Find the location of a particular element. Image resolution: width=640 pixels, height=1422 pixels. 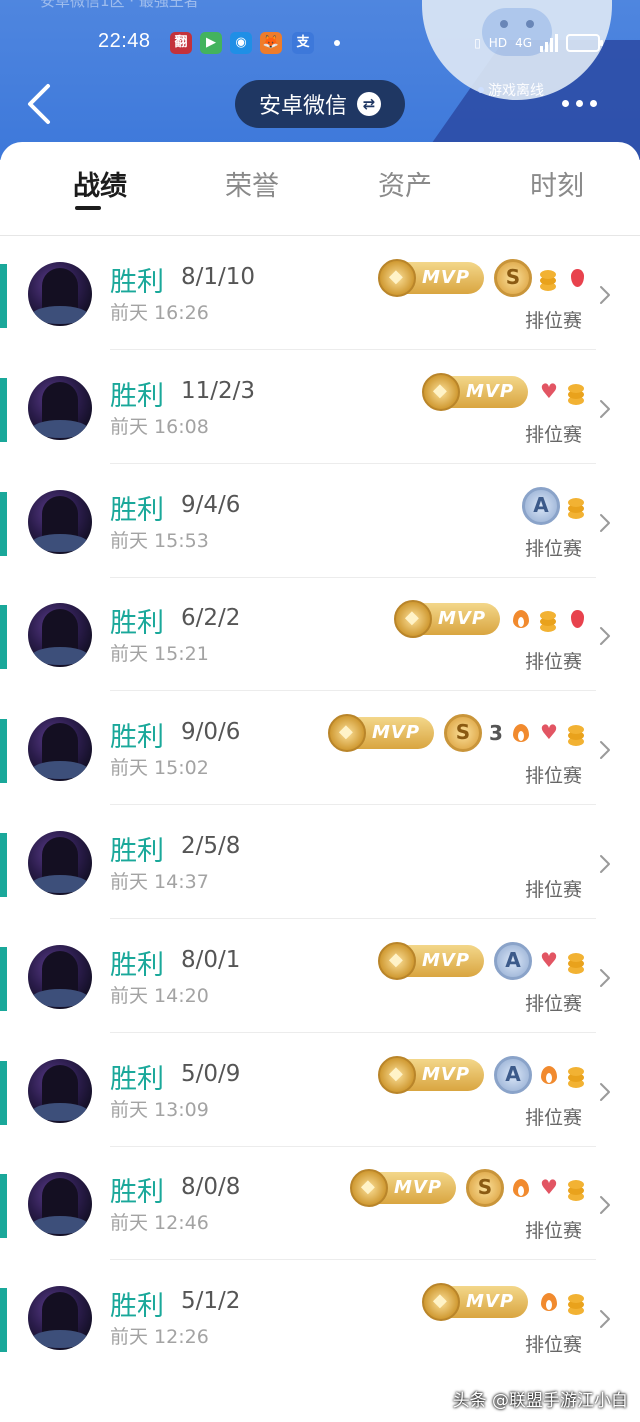

back-button is located at coordinates (42, 104).